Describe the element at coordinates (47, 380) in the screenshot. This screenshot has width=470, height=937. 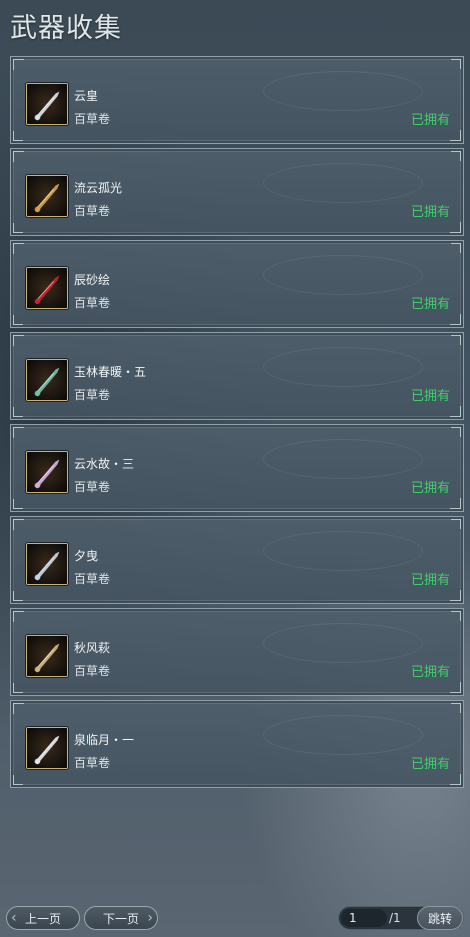
I see `jade-ornate-blade-icon` at that location.